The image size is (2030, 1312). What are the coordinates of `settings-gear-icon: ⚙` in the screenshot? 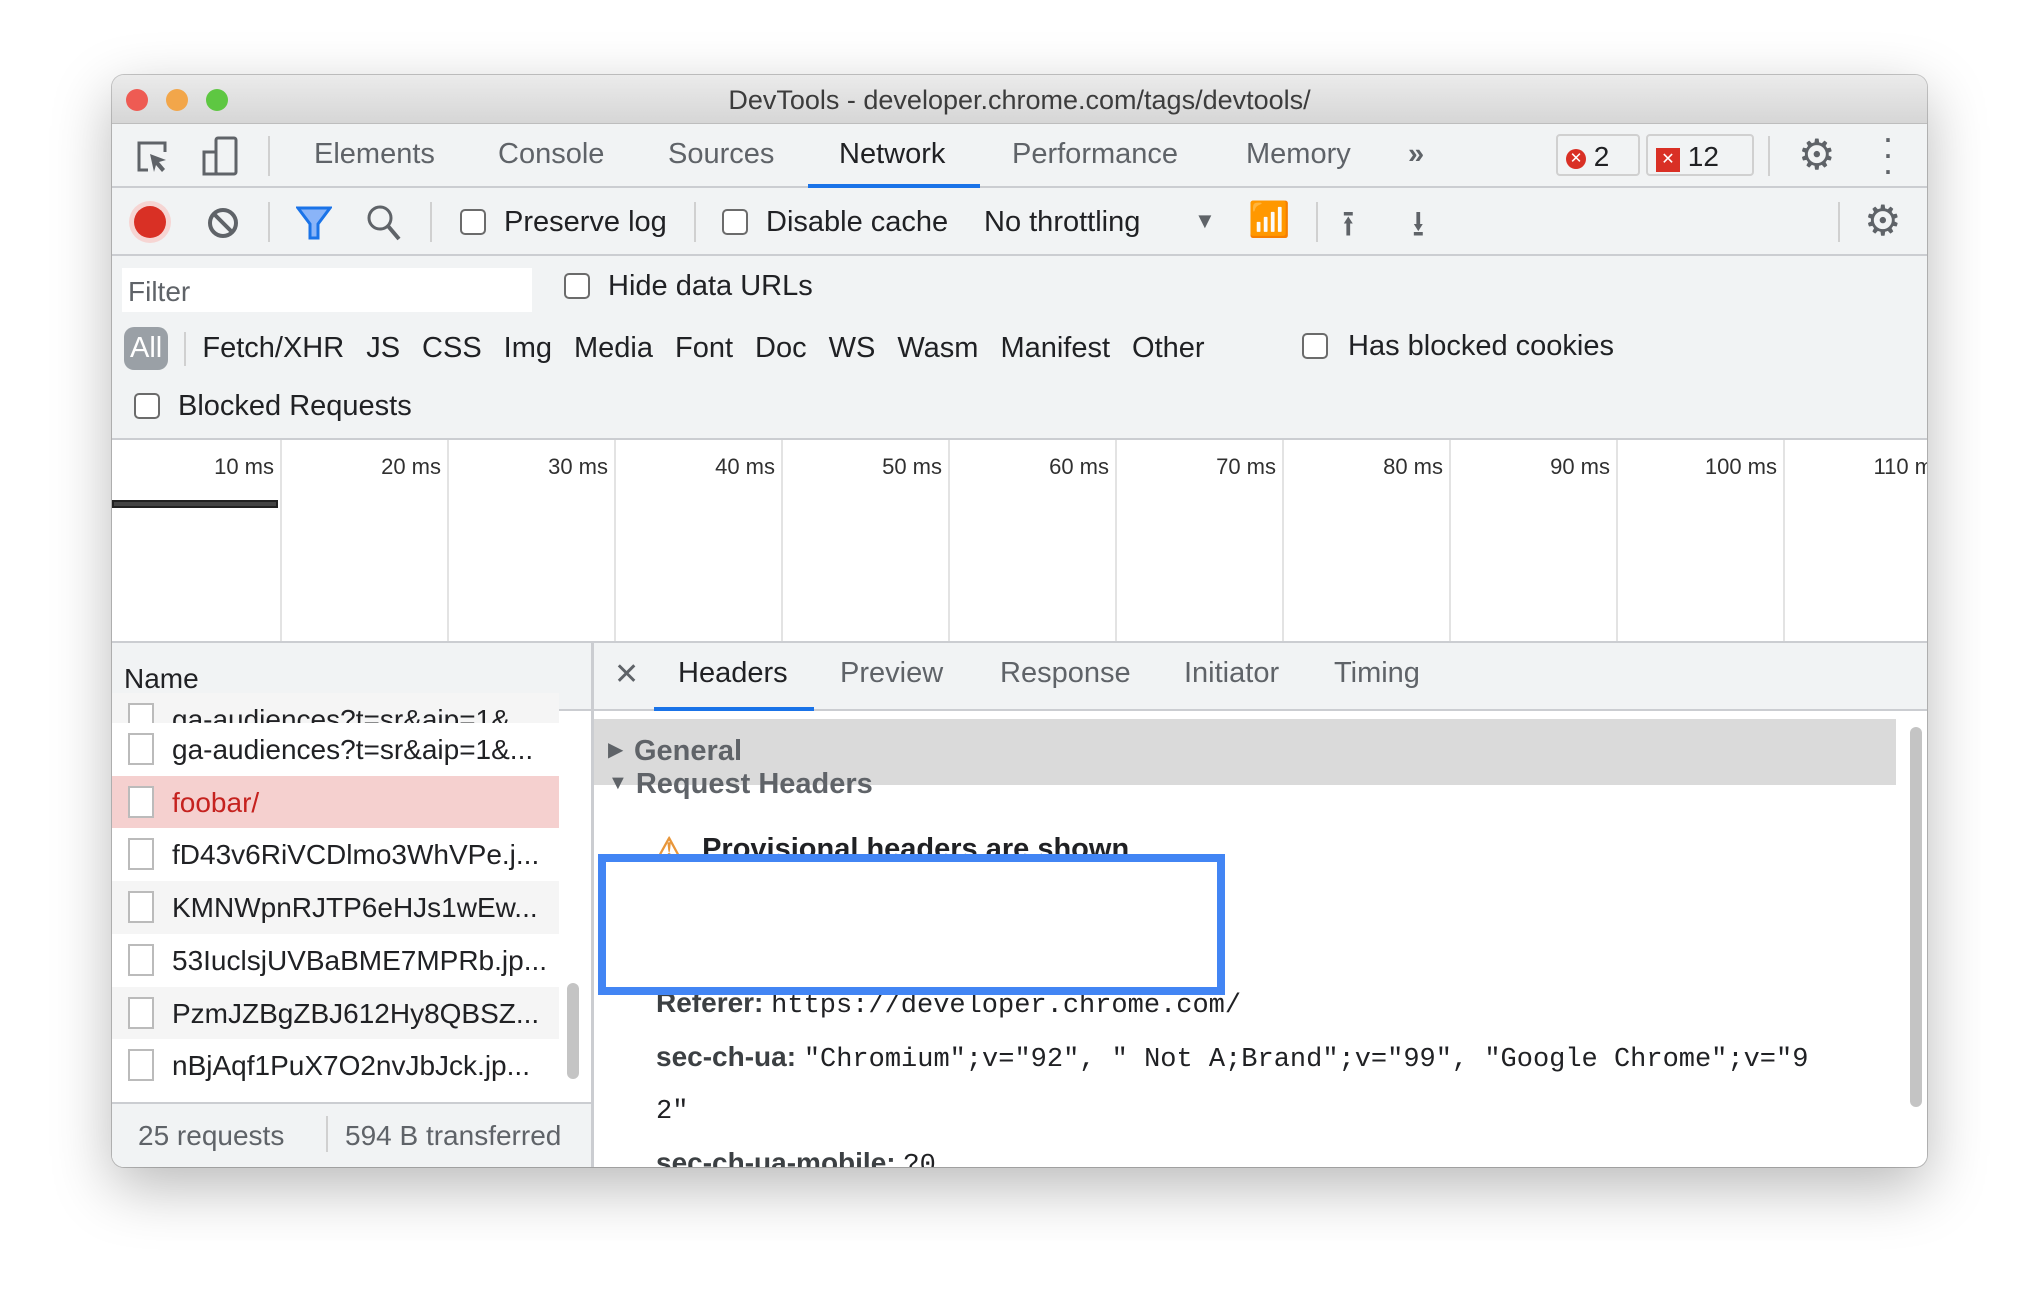 It's located at (1817, 154).